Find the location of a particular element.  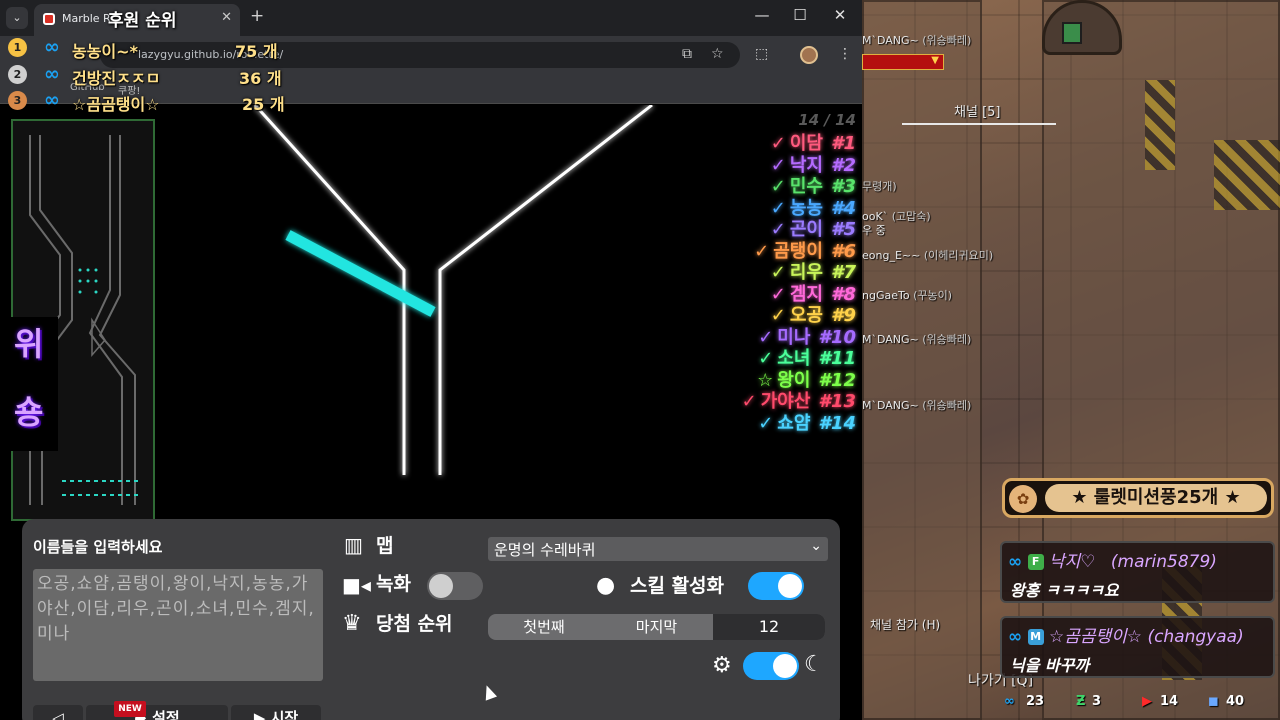

new-tab-button: + is located at coordinates (257, 16).